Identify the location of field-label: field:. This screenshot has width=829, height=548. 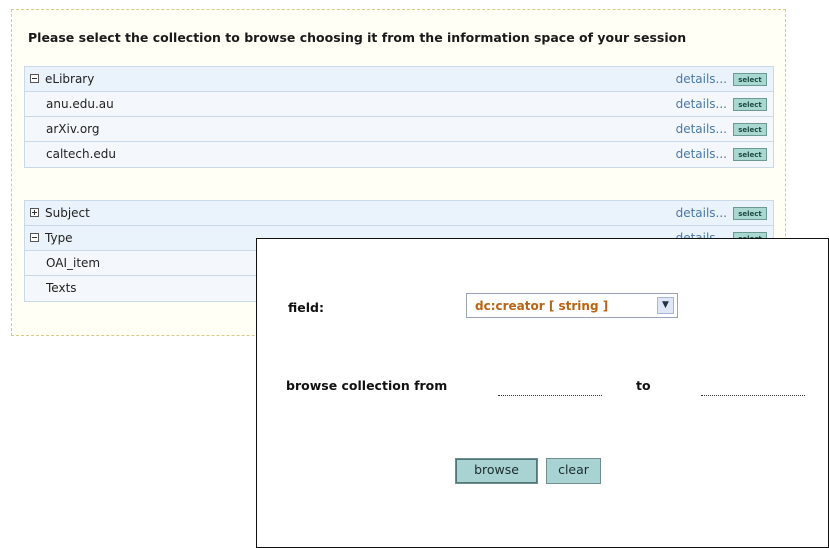
(306, 307).